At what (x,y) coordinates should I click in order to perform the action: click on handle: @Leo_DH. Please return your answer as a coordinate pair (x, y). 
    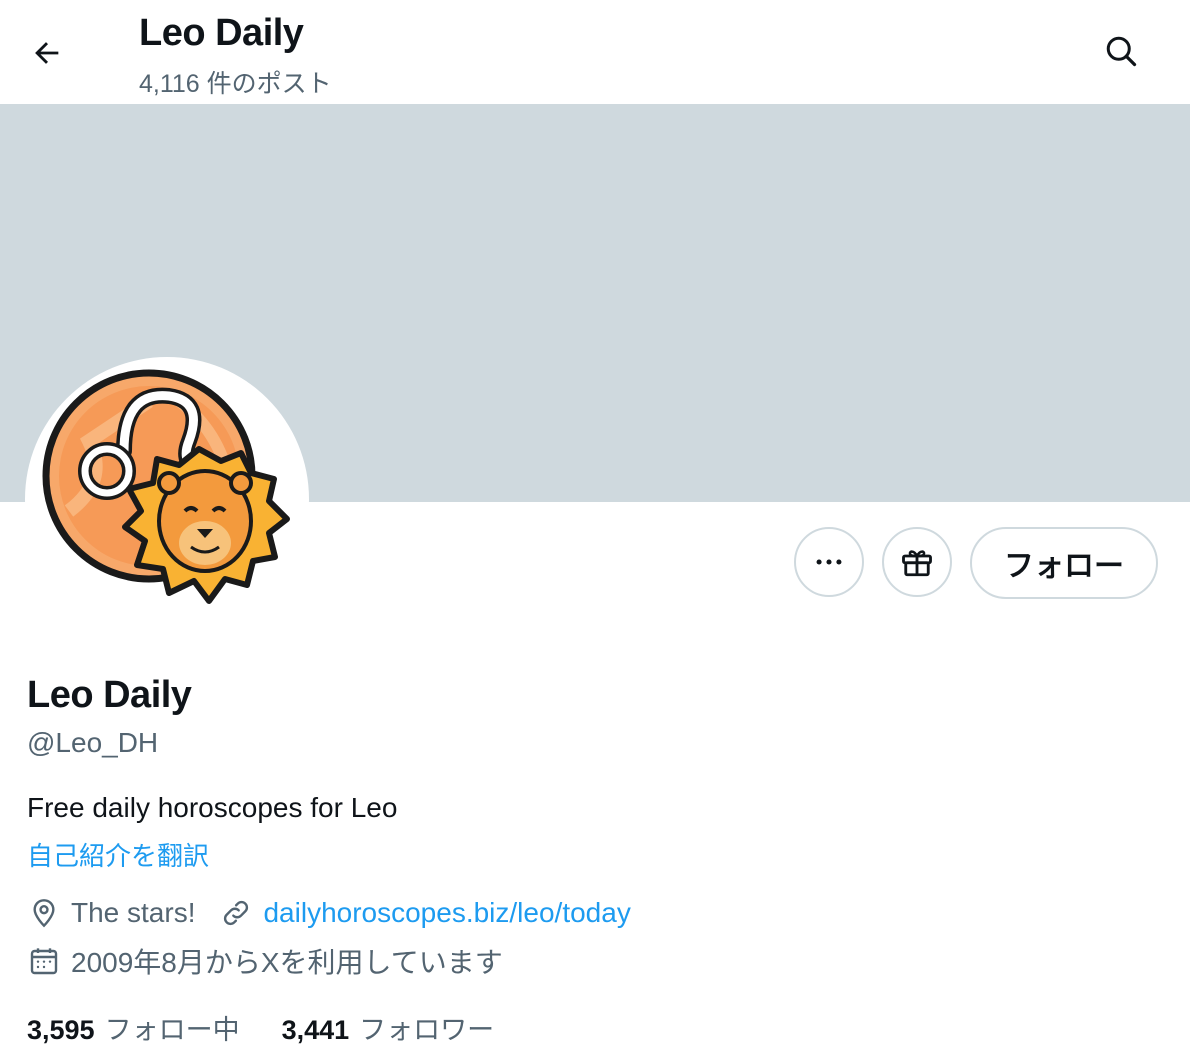
    Looking at the image, I should click on (93, 742).